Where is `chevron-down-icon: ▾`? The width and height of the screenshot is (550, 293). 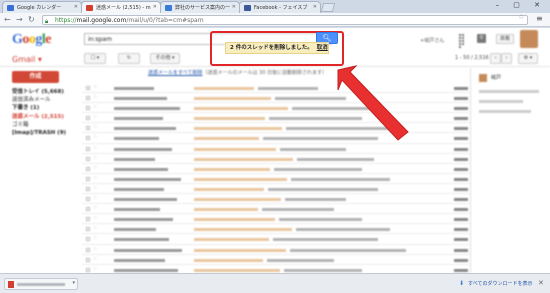
chevron-down-icon: ▾ is located at coordinates (73, 283).